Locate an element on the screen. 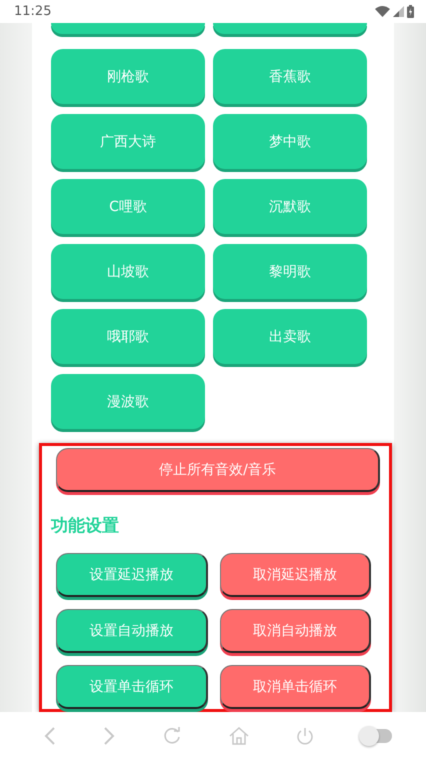  clock: 11:25 is located at coordinates (33, 11).